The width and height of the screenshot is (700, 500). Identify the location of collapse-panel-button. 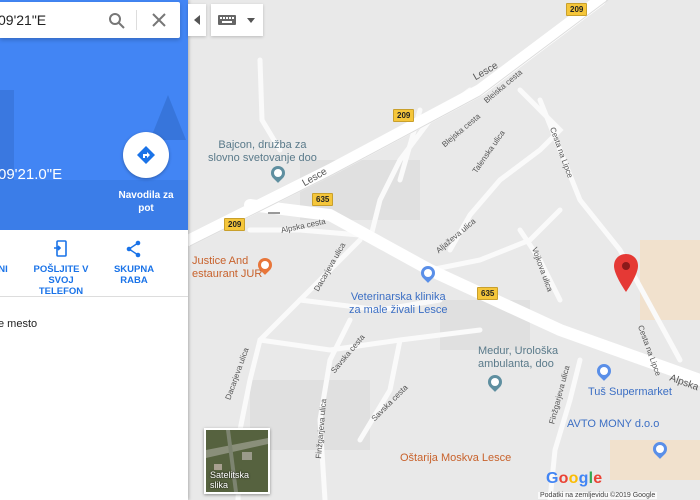
(197, 20).